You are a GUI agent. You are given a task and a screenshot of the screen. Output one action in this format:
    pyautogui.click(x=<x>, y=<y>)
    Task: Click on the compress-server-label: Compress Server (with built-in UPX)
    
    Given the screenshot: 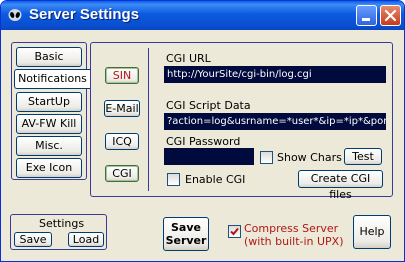 What is the action you would take?
    pyautogui.click(x=294, y=235)
    